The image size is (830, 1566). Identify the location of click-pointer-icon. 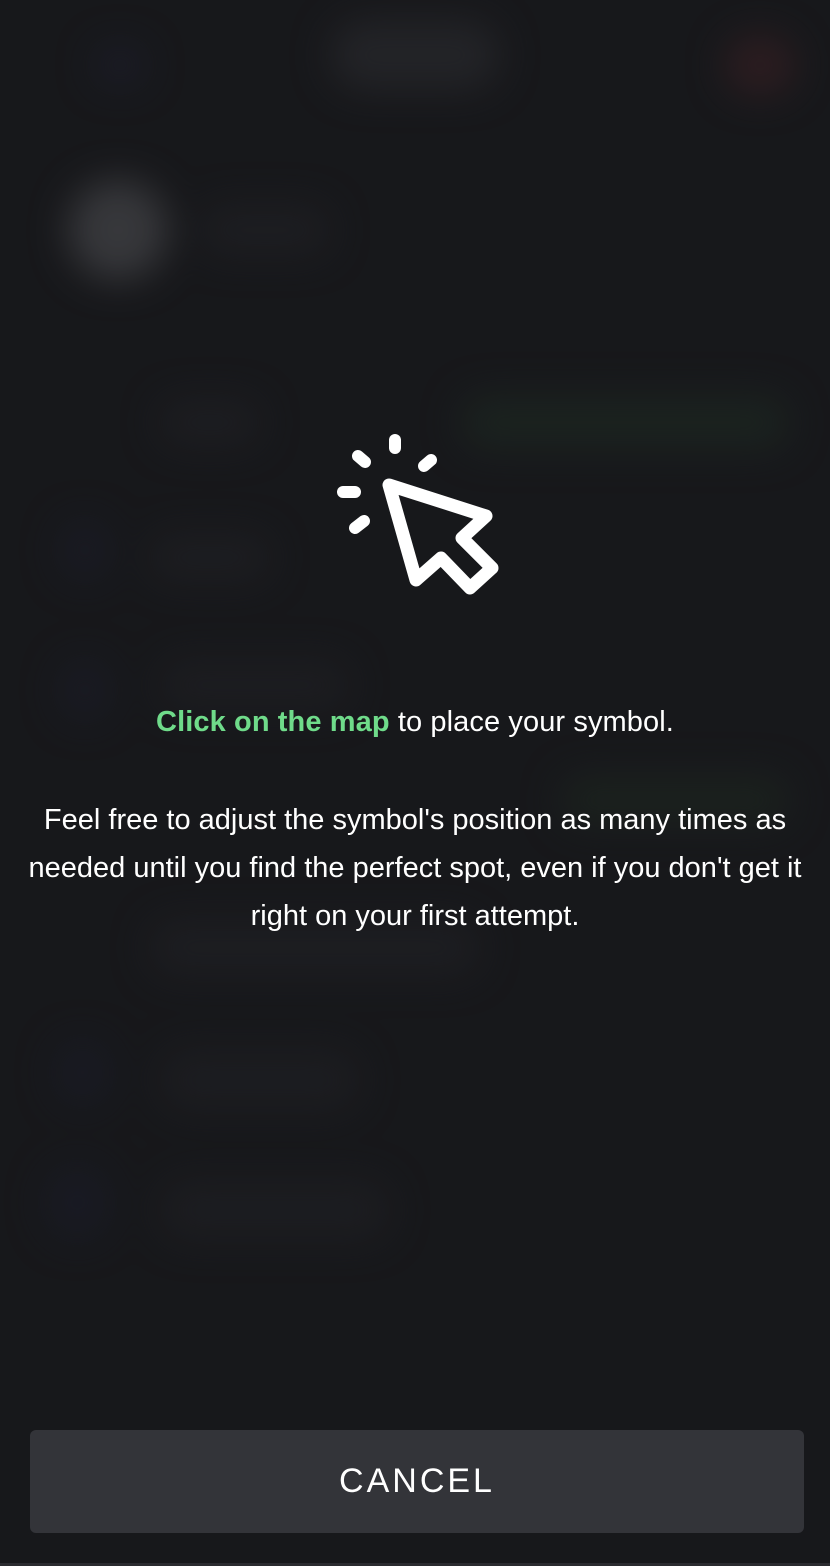
(418, 514).